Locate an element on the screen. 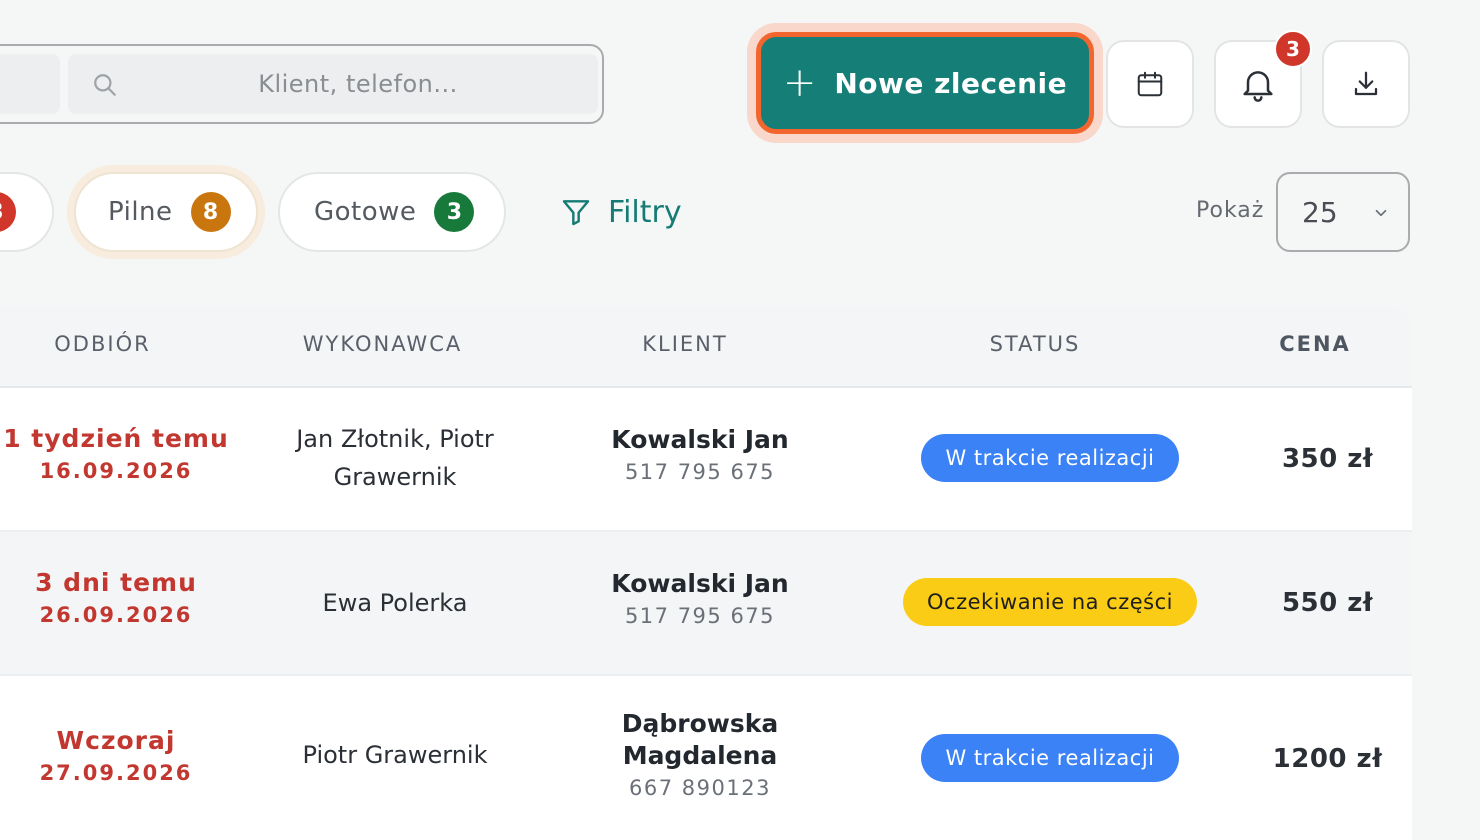  filters-label: Filtry is located at coordinates (645, 212).